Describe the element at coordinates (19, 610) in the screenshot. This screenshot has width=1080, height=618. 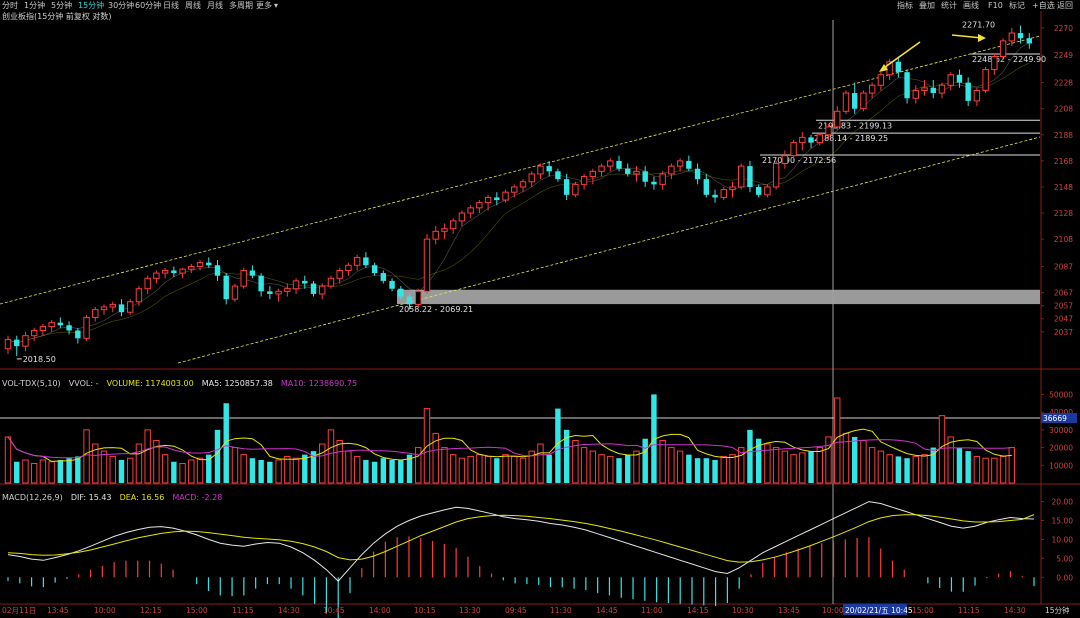
I see `time-tick-label: 02月11日` at that location.